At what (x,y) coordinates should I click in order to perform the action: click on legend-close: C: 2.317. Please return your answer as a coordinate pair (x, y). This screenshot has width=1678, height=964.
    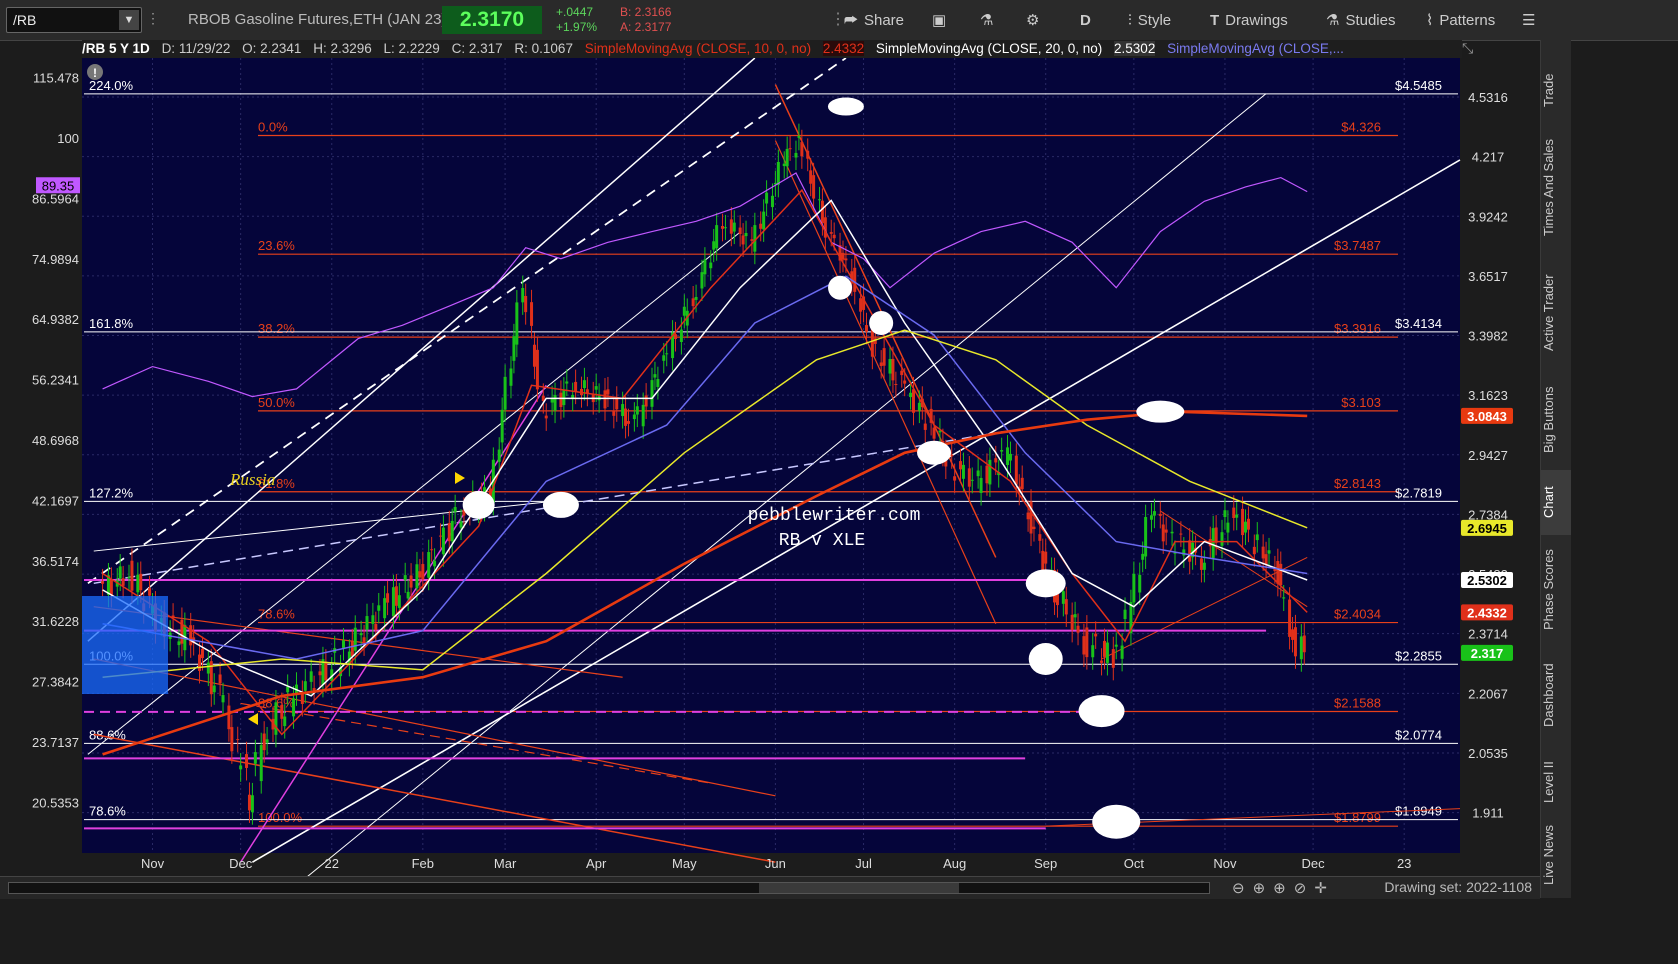
    Looking at the image, I should click on (477, 48).